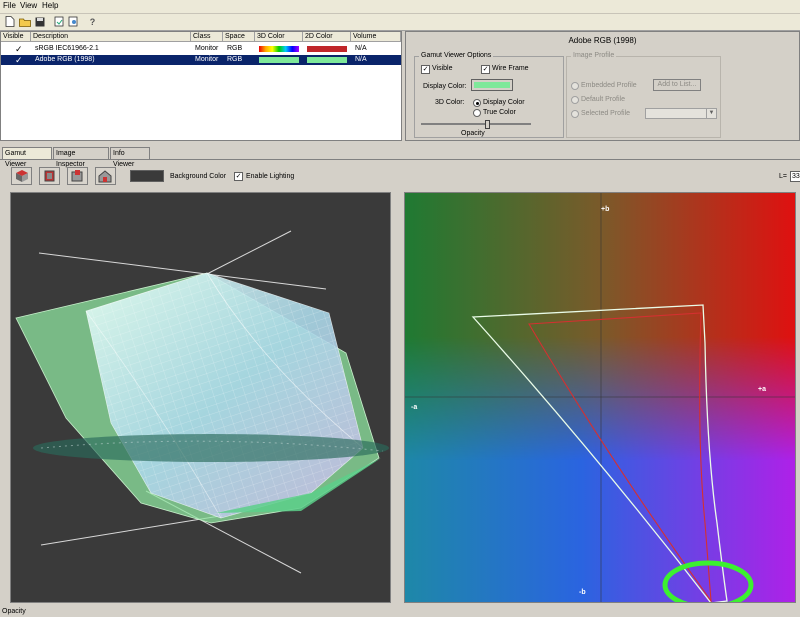  I want to click on plus-b-label: +b, so click(605, 209).